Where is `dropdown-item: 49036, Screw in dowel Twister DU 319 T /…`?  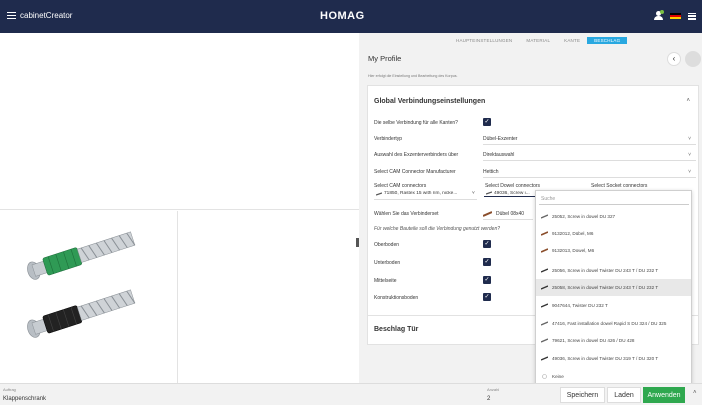
dropdown-item: 49036, Screw in dowel Twister DU 319 T /… is located at coordinates (613, 358).